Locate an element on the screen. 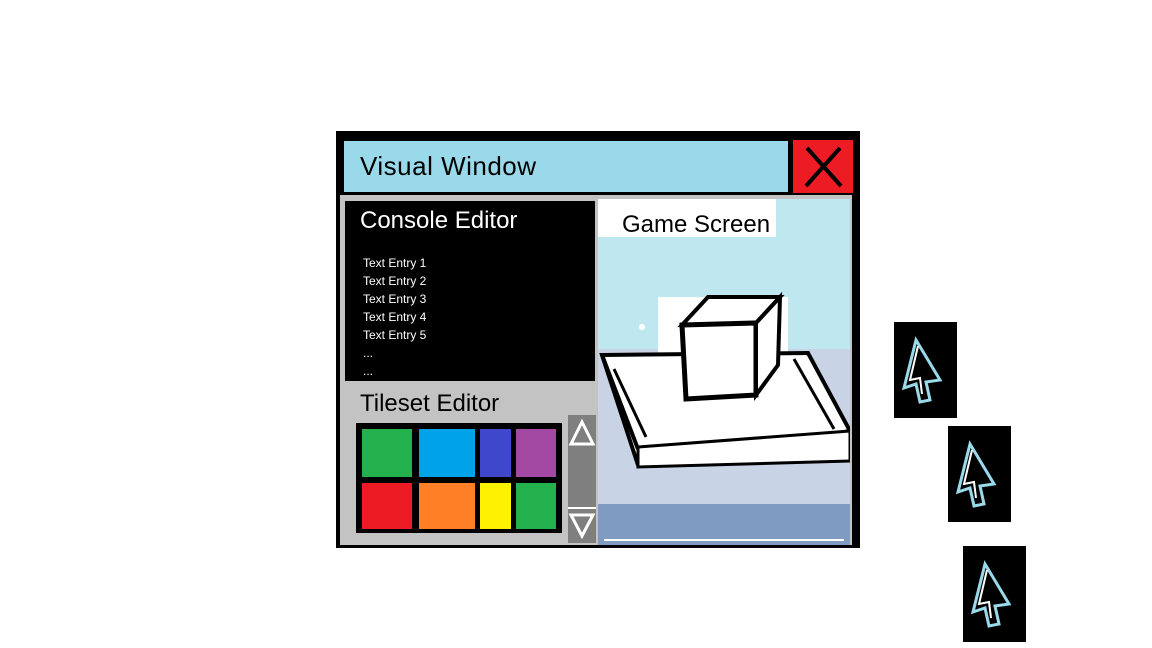 This screenshot has width=1152, height=648. game-screen-title-box: Game Screen is located at coordinates (687, 218).